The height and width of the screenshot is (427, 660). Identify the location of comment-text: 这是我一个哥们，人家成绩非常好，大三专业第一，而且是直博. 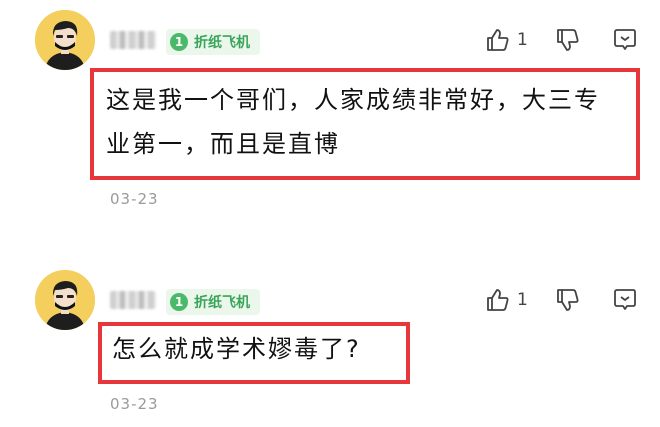
(353, 122).